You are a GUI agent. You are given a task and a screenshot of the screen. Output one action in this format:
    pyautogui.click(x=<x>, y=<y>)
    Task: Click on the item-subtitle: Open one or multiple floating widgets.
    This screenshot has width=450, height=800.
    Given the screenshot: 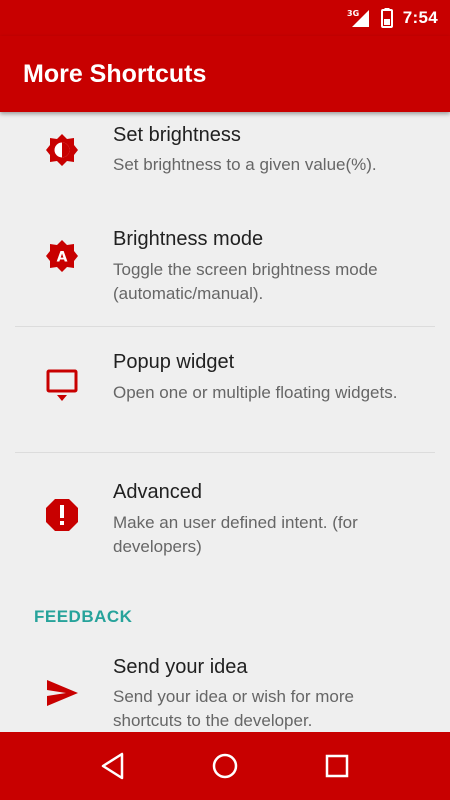 What is the action you would take?
    pyautogui.click(x=255, y=392)
    